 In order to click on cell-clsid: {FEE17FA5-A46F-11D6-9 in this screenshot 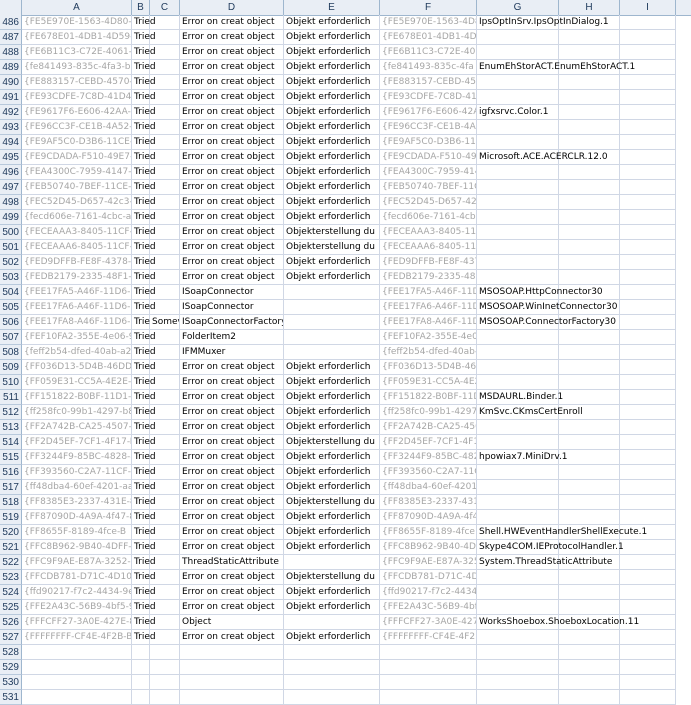, I will do `click(77, 292)`.